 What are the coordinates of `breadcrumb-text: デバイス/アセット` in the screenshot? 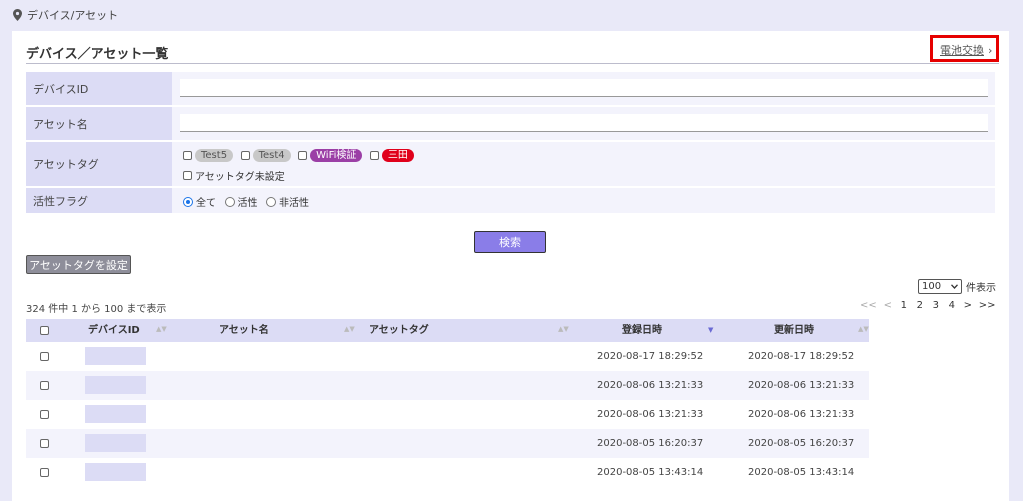 It's located at (73, 15).